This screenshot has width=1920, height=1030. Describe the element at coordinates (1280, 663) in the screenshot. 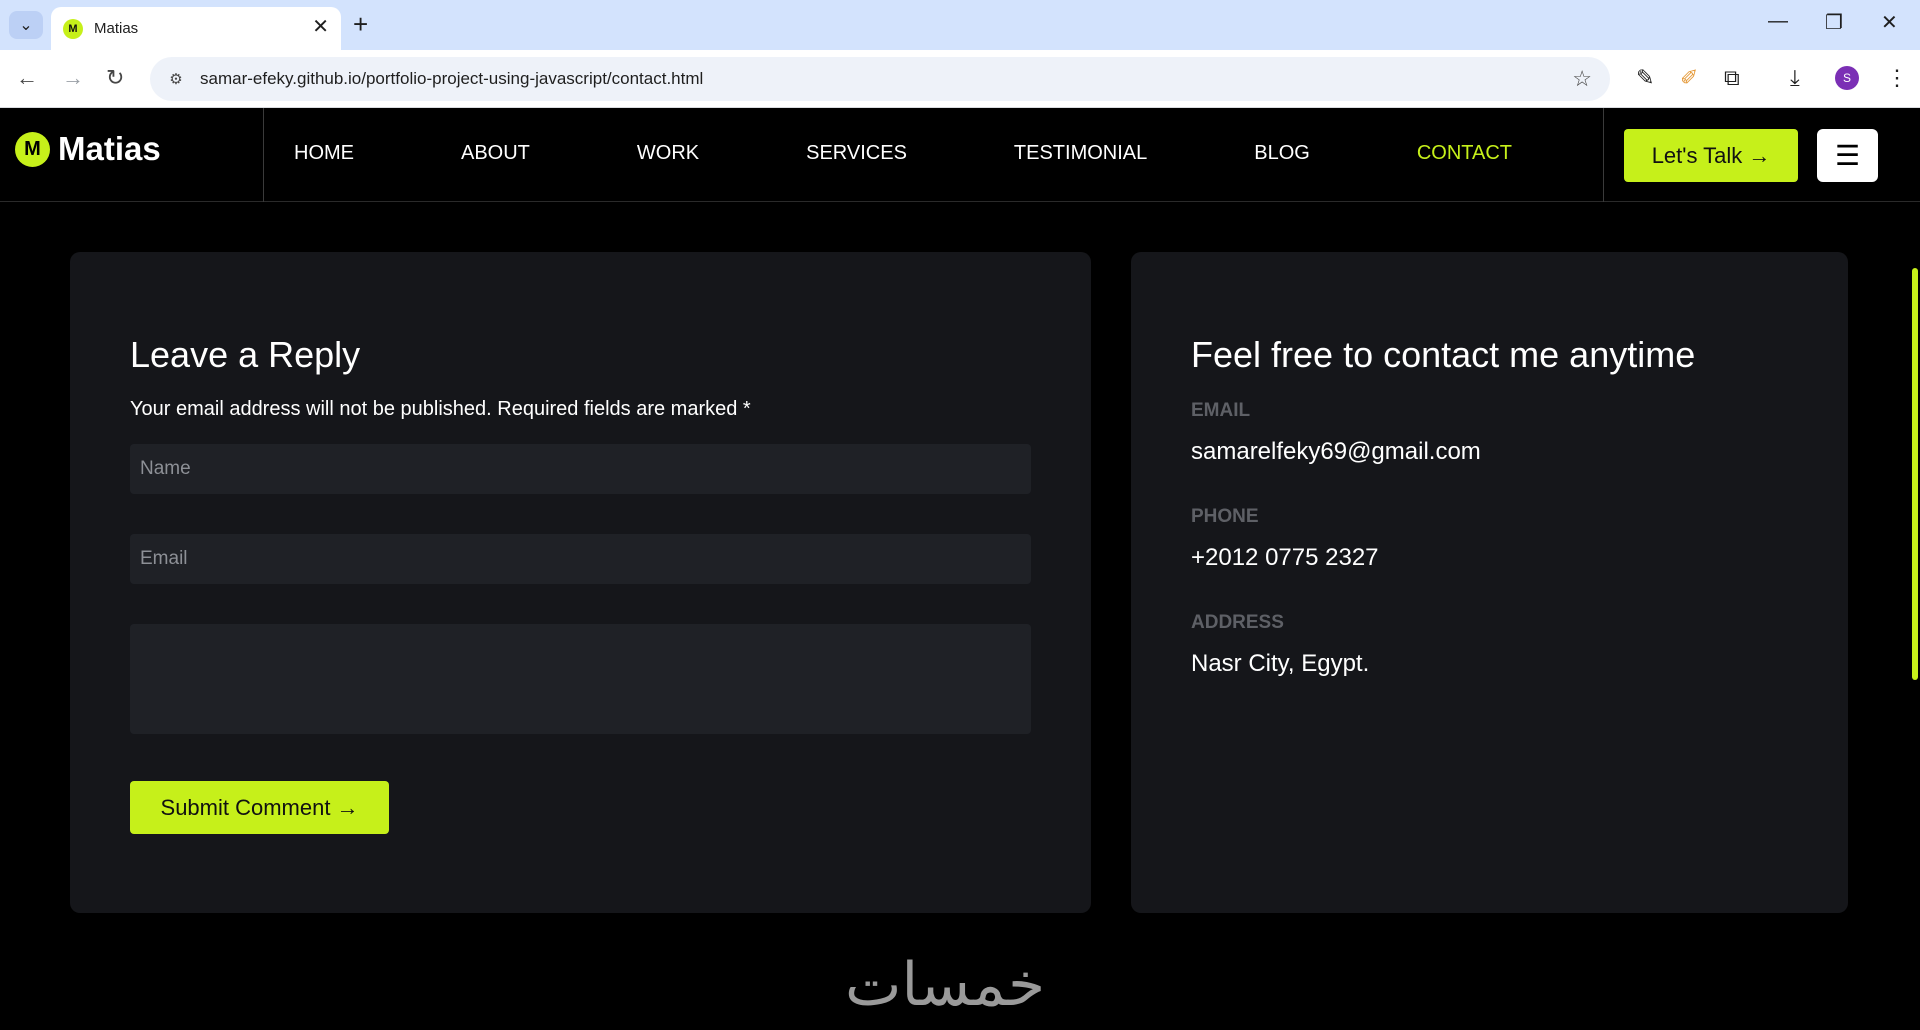

I see `address-value: Nasr City, Egypt.` at that location.